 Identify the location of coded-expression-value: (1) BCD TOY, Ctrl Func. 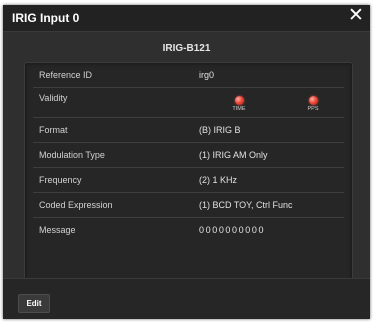
(246, 205).